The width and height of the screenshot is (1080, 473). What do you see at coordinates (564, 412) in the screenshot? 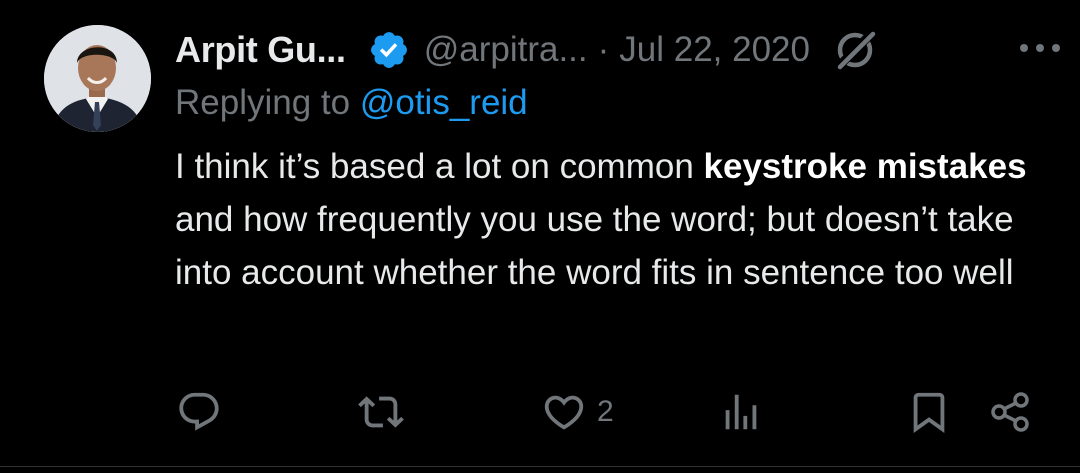
I see `heart-icon` at bounding box center [564, 412].